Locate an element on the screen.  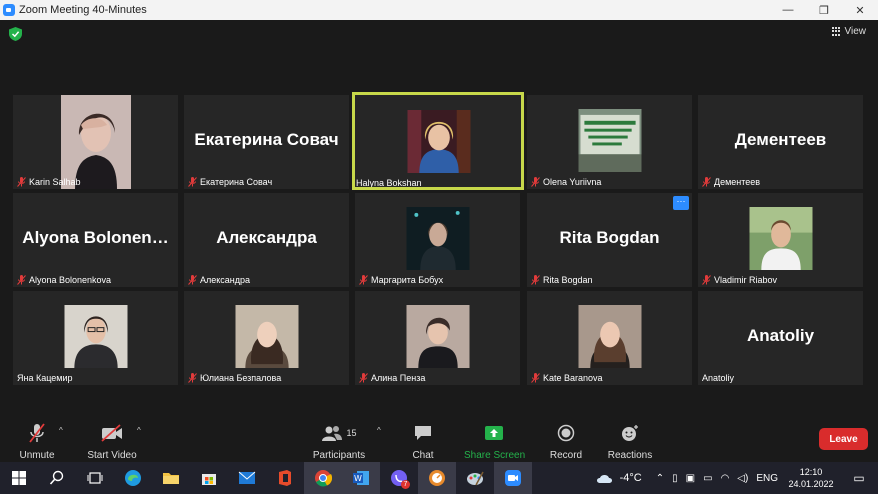
edge-app is located at coordinates (133, 478).